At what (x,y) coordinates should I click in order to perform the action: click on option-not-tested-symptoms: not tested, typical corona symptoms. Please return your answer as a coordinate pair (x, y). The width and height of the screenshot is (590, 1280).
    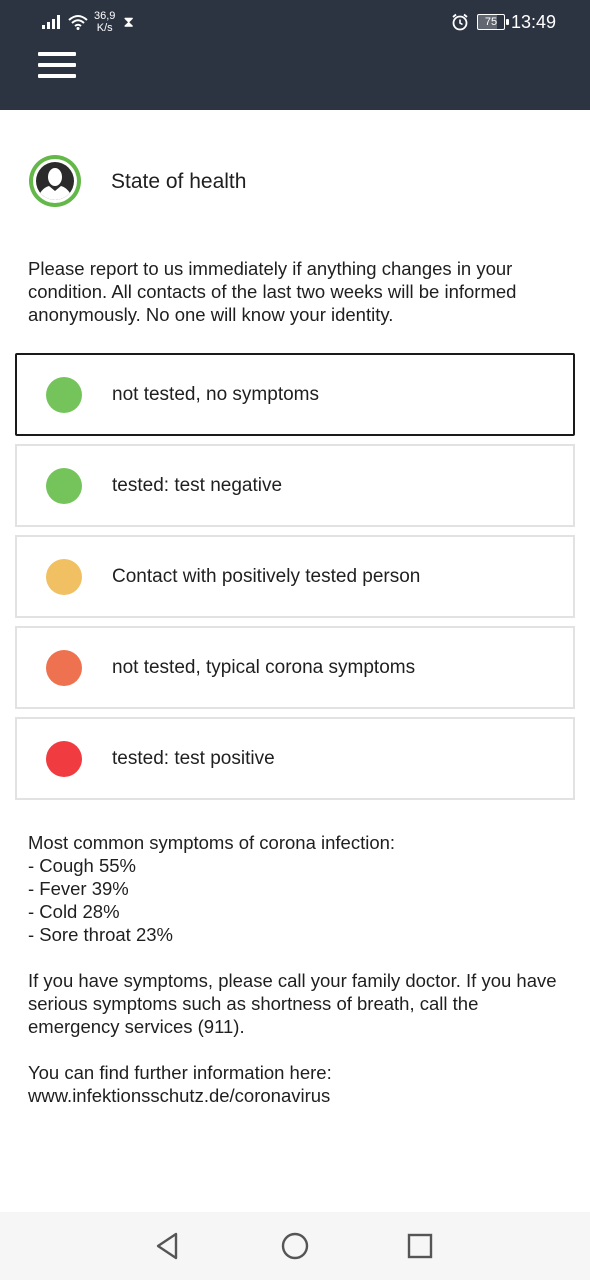
    Looking at the image, I should click on (295, 667).